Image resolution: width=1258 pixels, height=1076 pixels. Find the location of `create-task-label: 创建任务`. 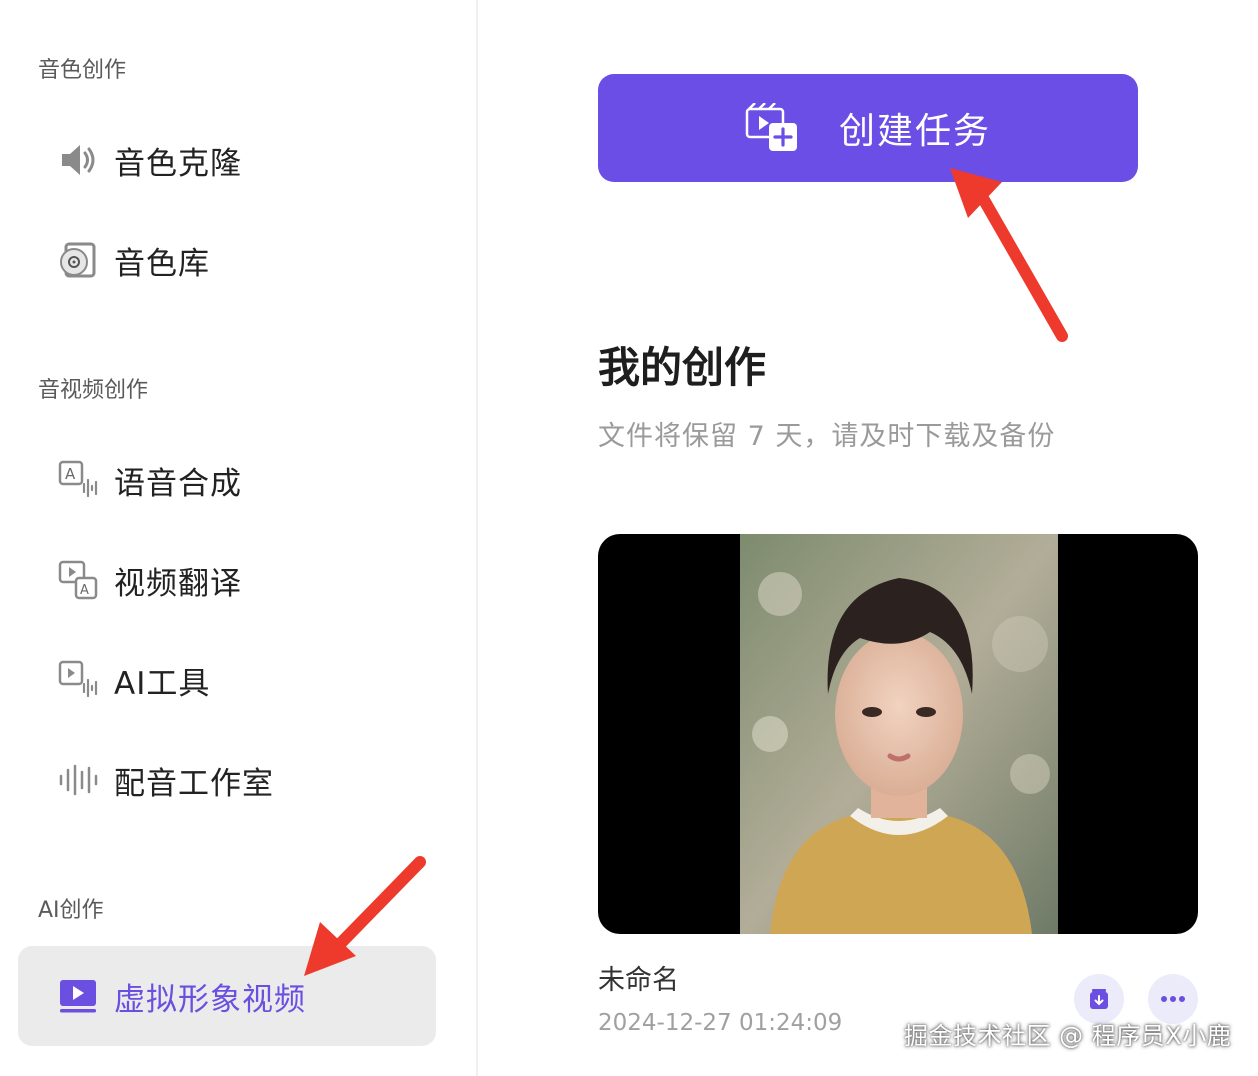

create-task-label: 创建任务 is located at coordinates (914, 131).